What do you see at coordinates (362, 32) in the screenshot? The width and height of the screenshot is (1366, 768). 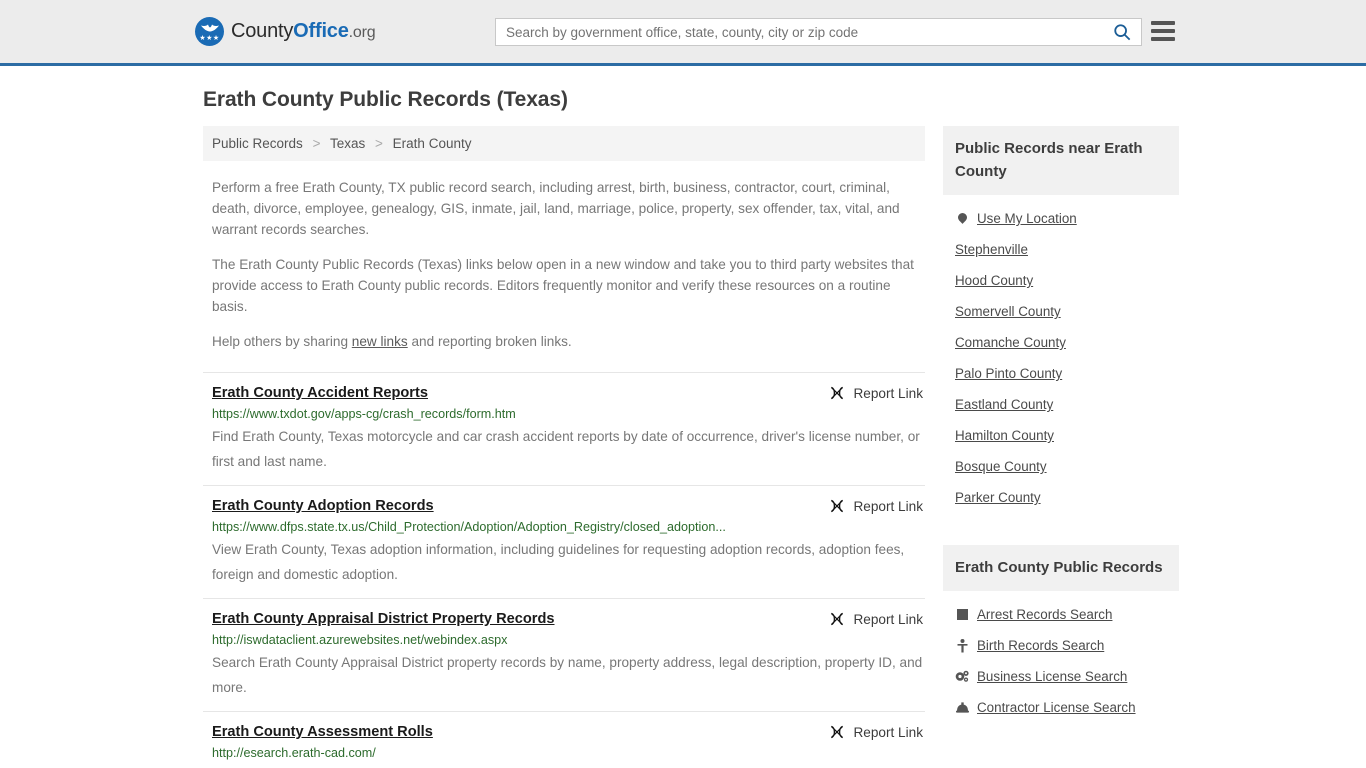 I see `brand-part-3: .org` at bounding box center [362, 32].